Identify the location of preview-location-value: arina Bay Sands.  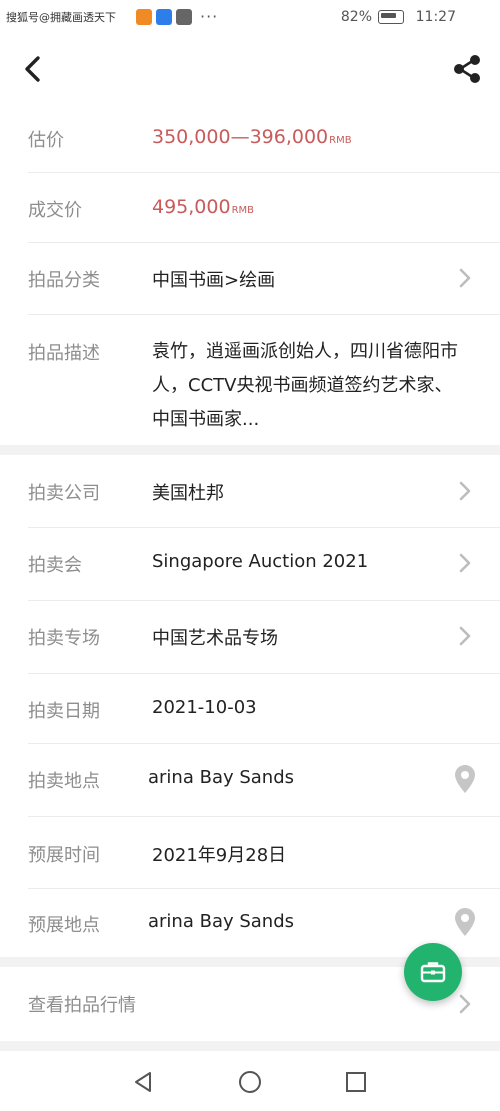
(221, 921).